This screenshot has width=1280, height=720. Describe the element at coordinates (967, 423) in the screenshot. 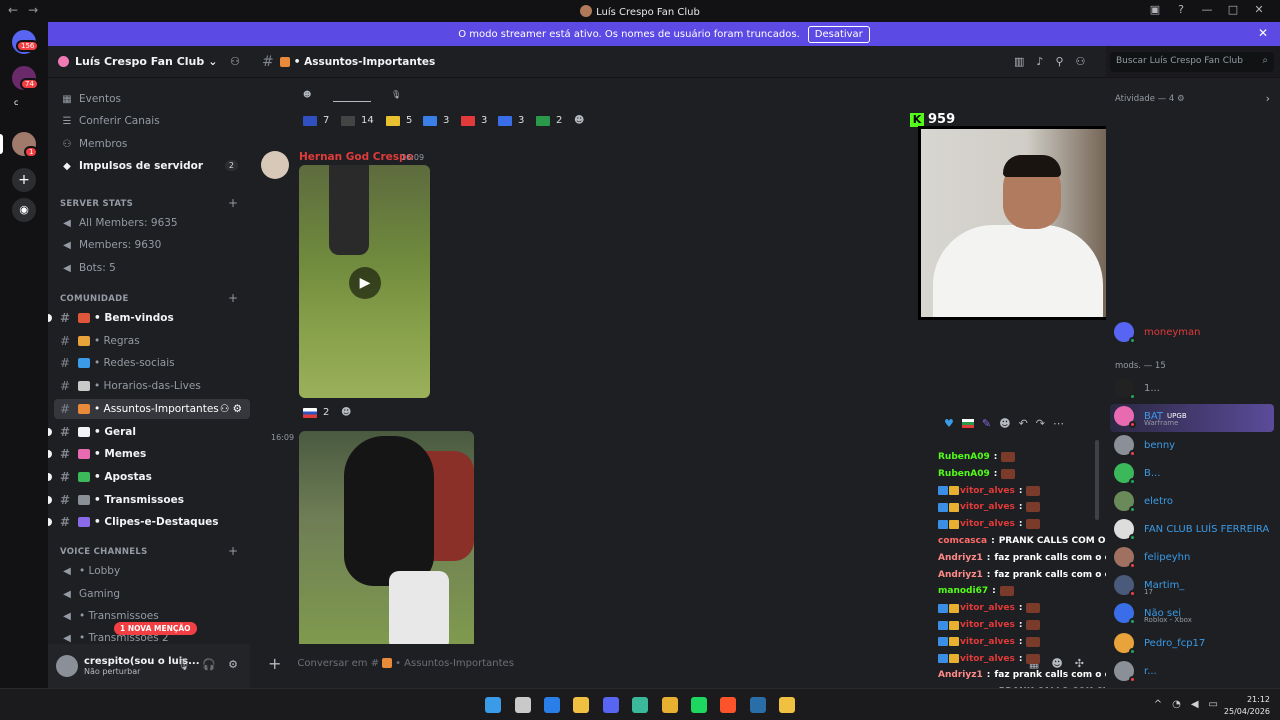

I see `bulgaria-flag-icon` at that location.